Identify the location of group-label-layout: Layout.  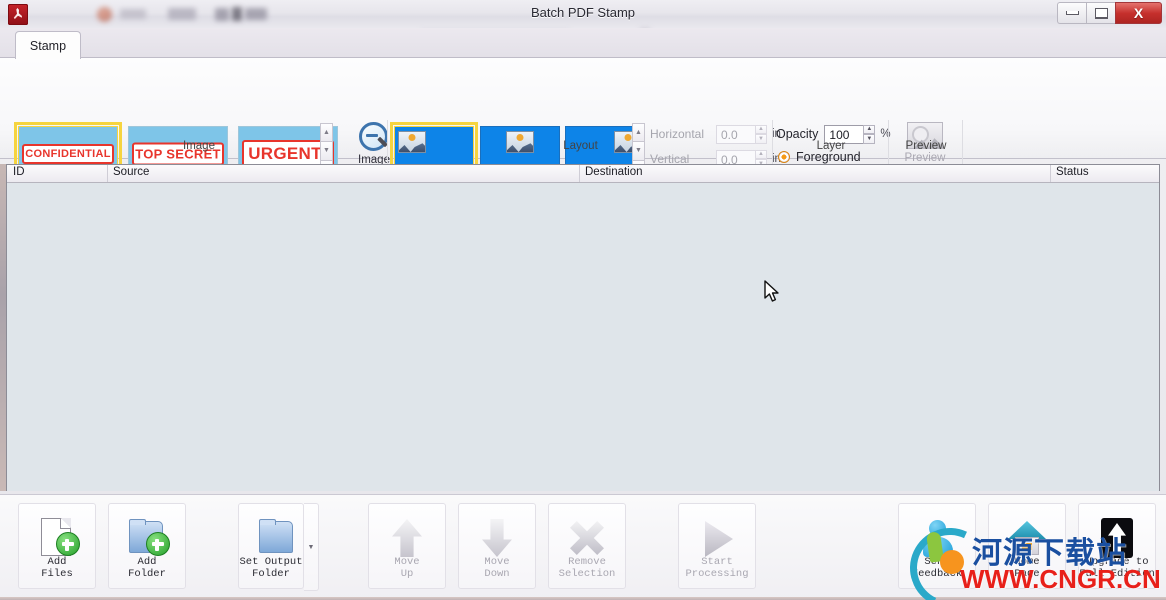
(580, 146).